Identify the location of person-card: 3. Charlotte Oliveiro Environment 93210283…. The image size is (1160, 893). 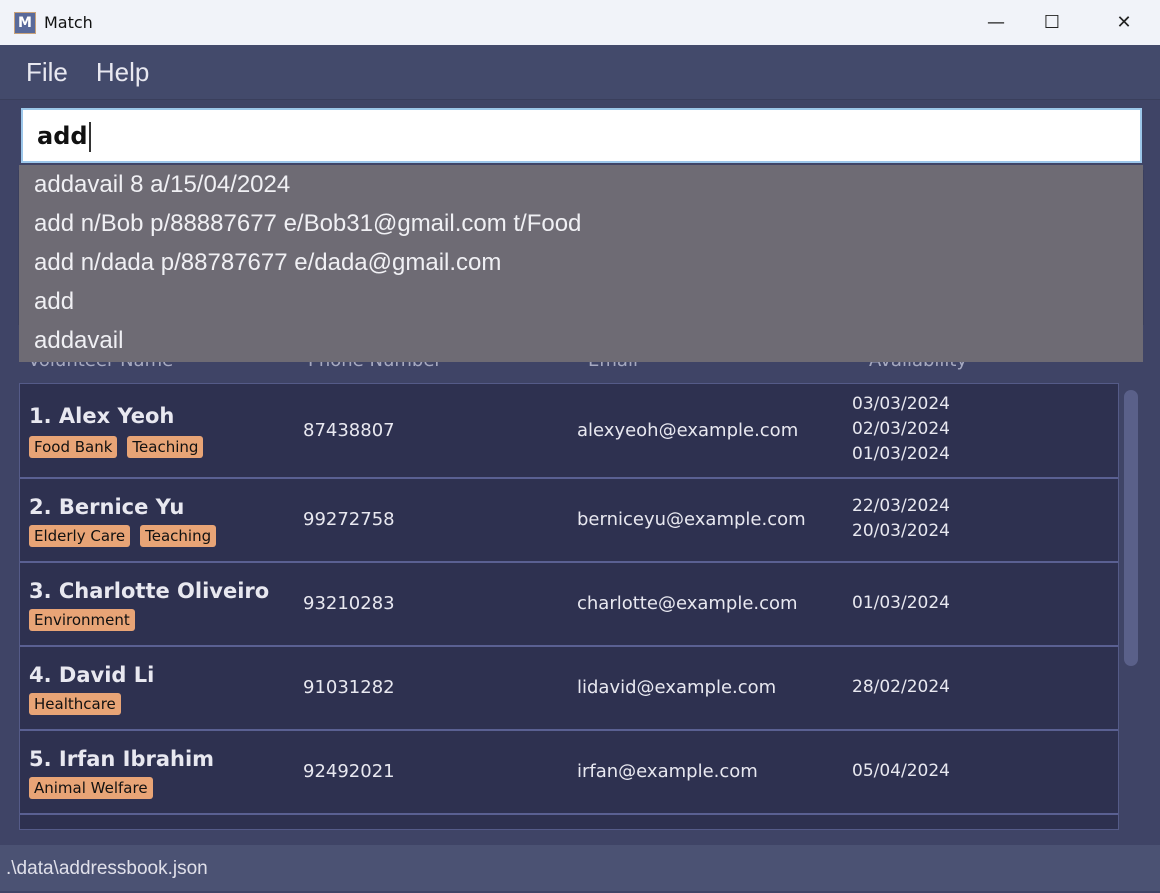
(569, 605).